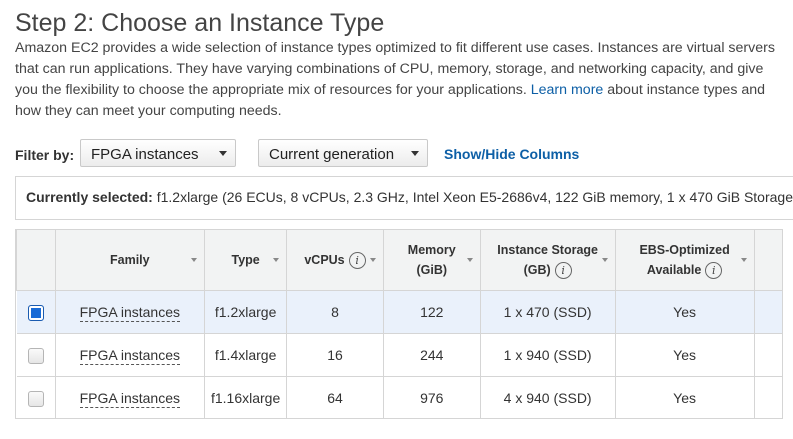  I want to click on header-ebs-label: EBS-Optimized, so click(684, 250).